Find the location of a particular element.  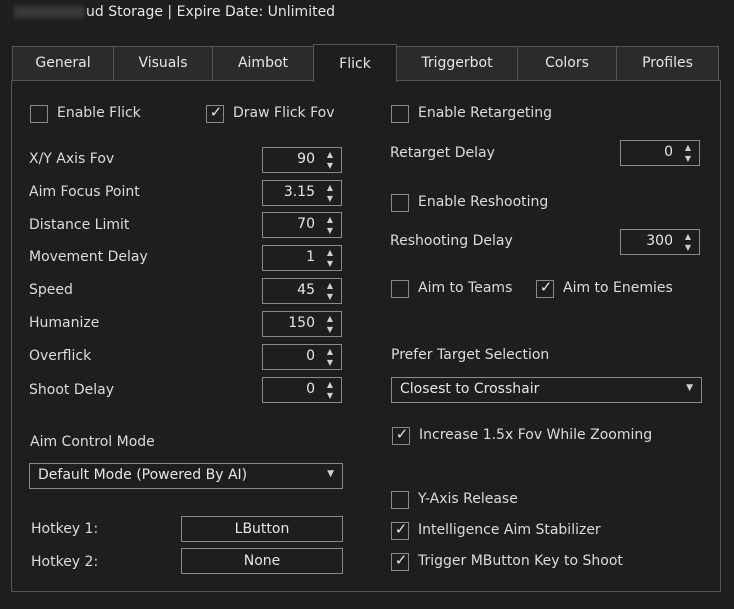

aim-control-mode-select: Default Mode (Powered By AI) ▼ is located at coordinates (186, 476).